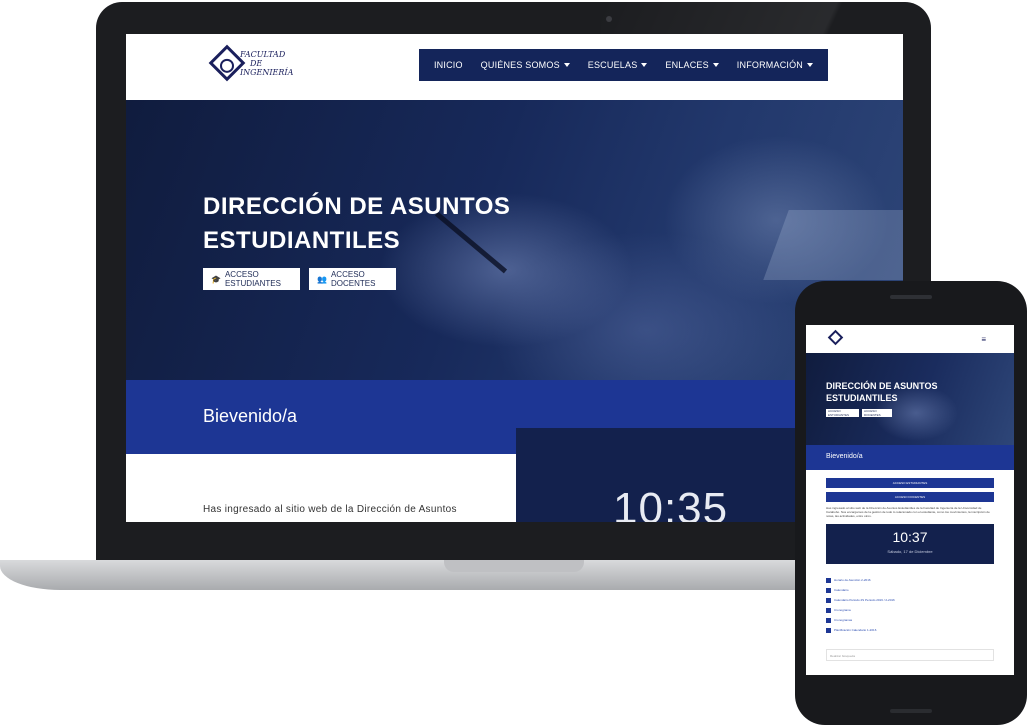 Image resolution: width=1027 pixels, height=728 pixels. What do you see at coordinates (609, 19) in the screenshot?
I see `laptop-camera` at bounding box center [609, 19].